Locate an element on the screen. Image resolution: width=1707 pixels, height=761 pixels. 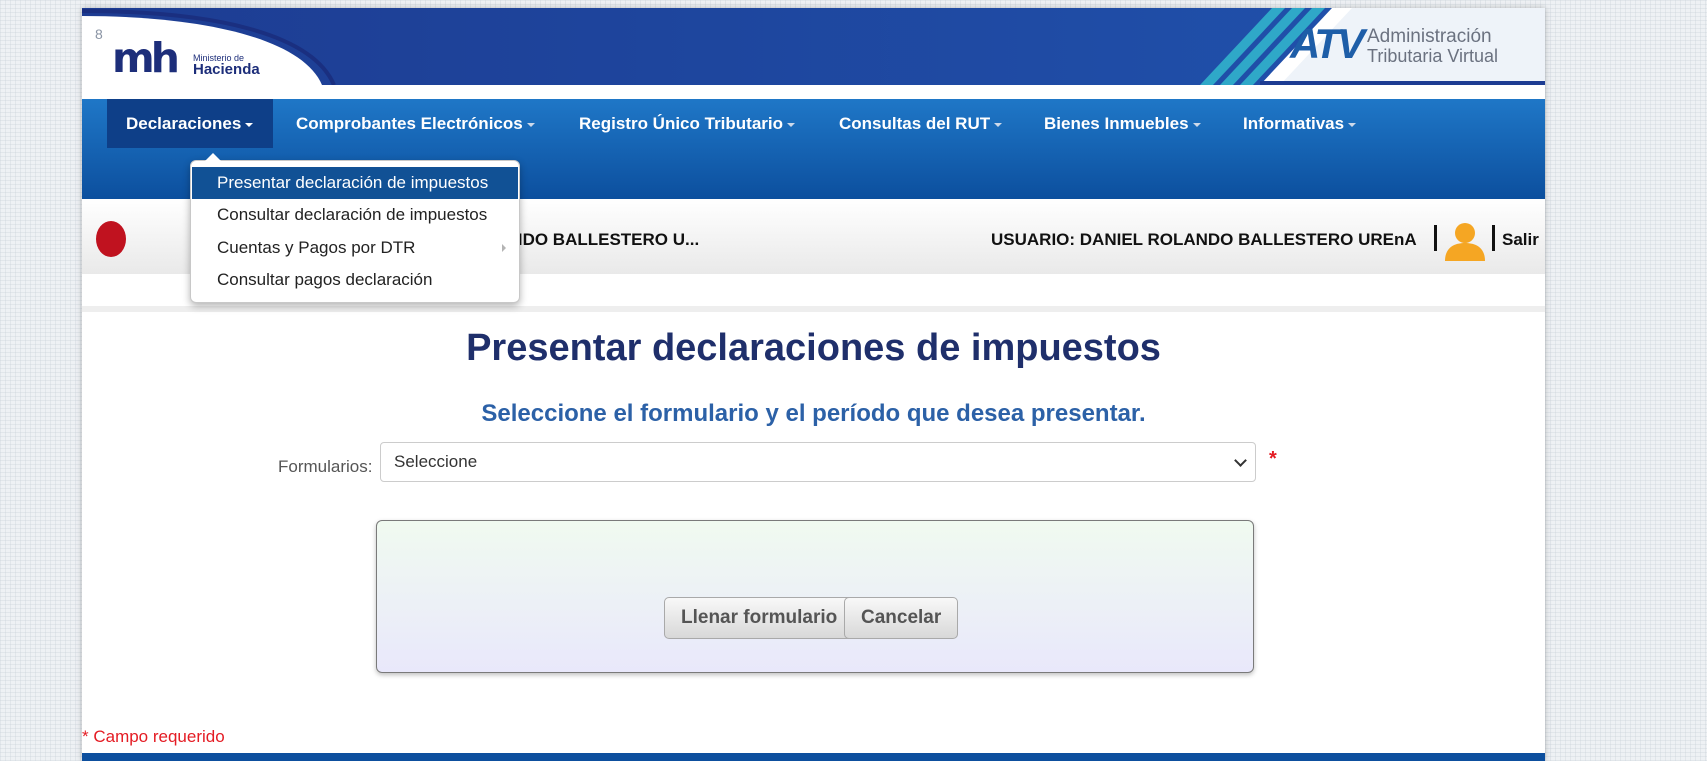
chevron-right-icon is located at coordinates (504, 248).